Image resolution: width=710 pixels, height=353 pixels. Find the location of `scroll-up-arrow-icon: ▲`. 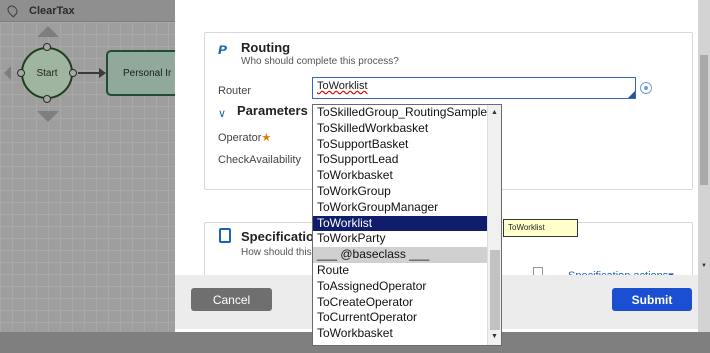

scroll-up-arrow-icon: ▲ is located at coordinates (494, 112).